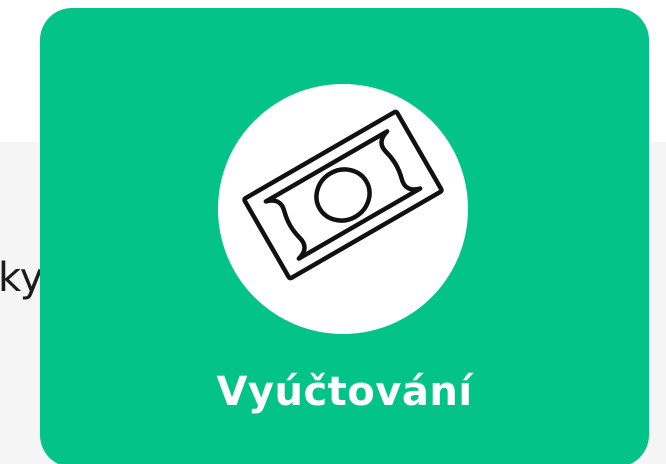  I want to click on banknote-icon, so click(343, 195).